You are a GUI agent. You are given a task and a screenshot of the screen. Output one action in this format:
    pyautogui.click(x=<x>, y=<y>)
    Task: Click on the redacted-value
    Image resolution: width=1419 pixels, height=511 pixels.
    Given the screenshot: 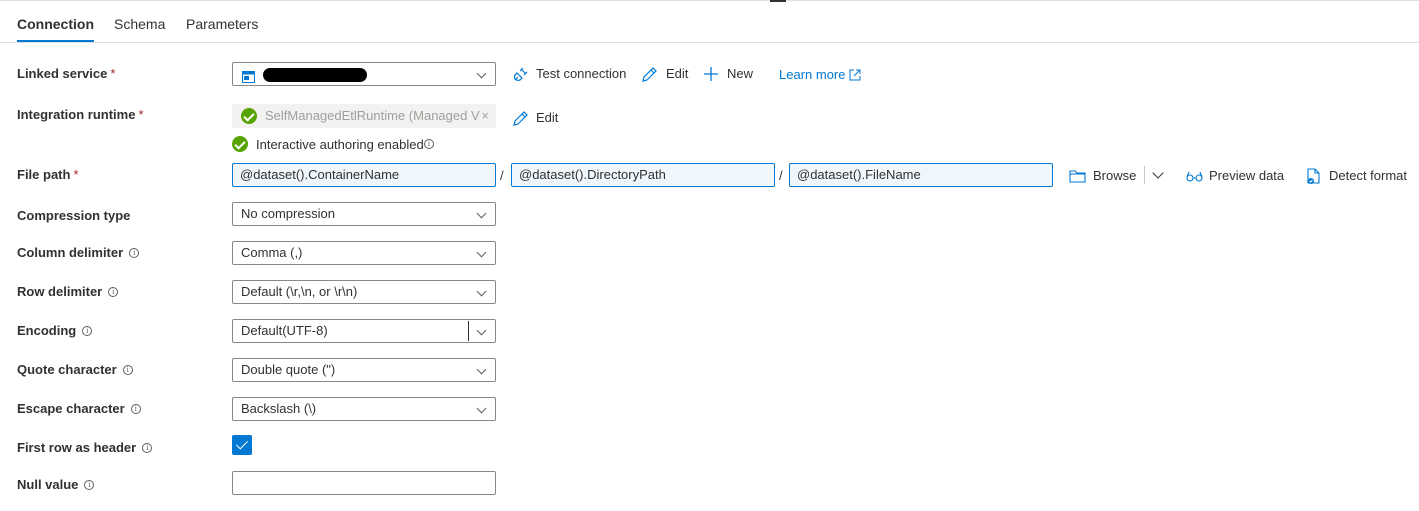 What is the action you would take?
    pyautogui.click(x=315, y=75)
    